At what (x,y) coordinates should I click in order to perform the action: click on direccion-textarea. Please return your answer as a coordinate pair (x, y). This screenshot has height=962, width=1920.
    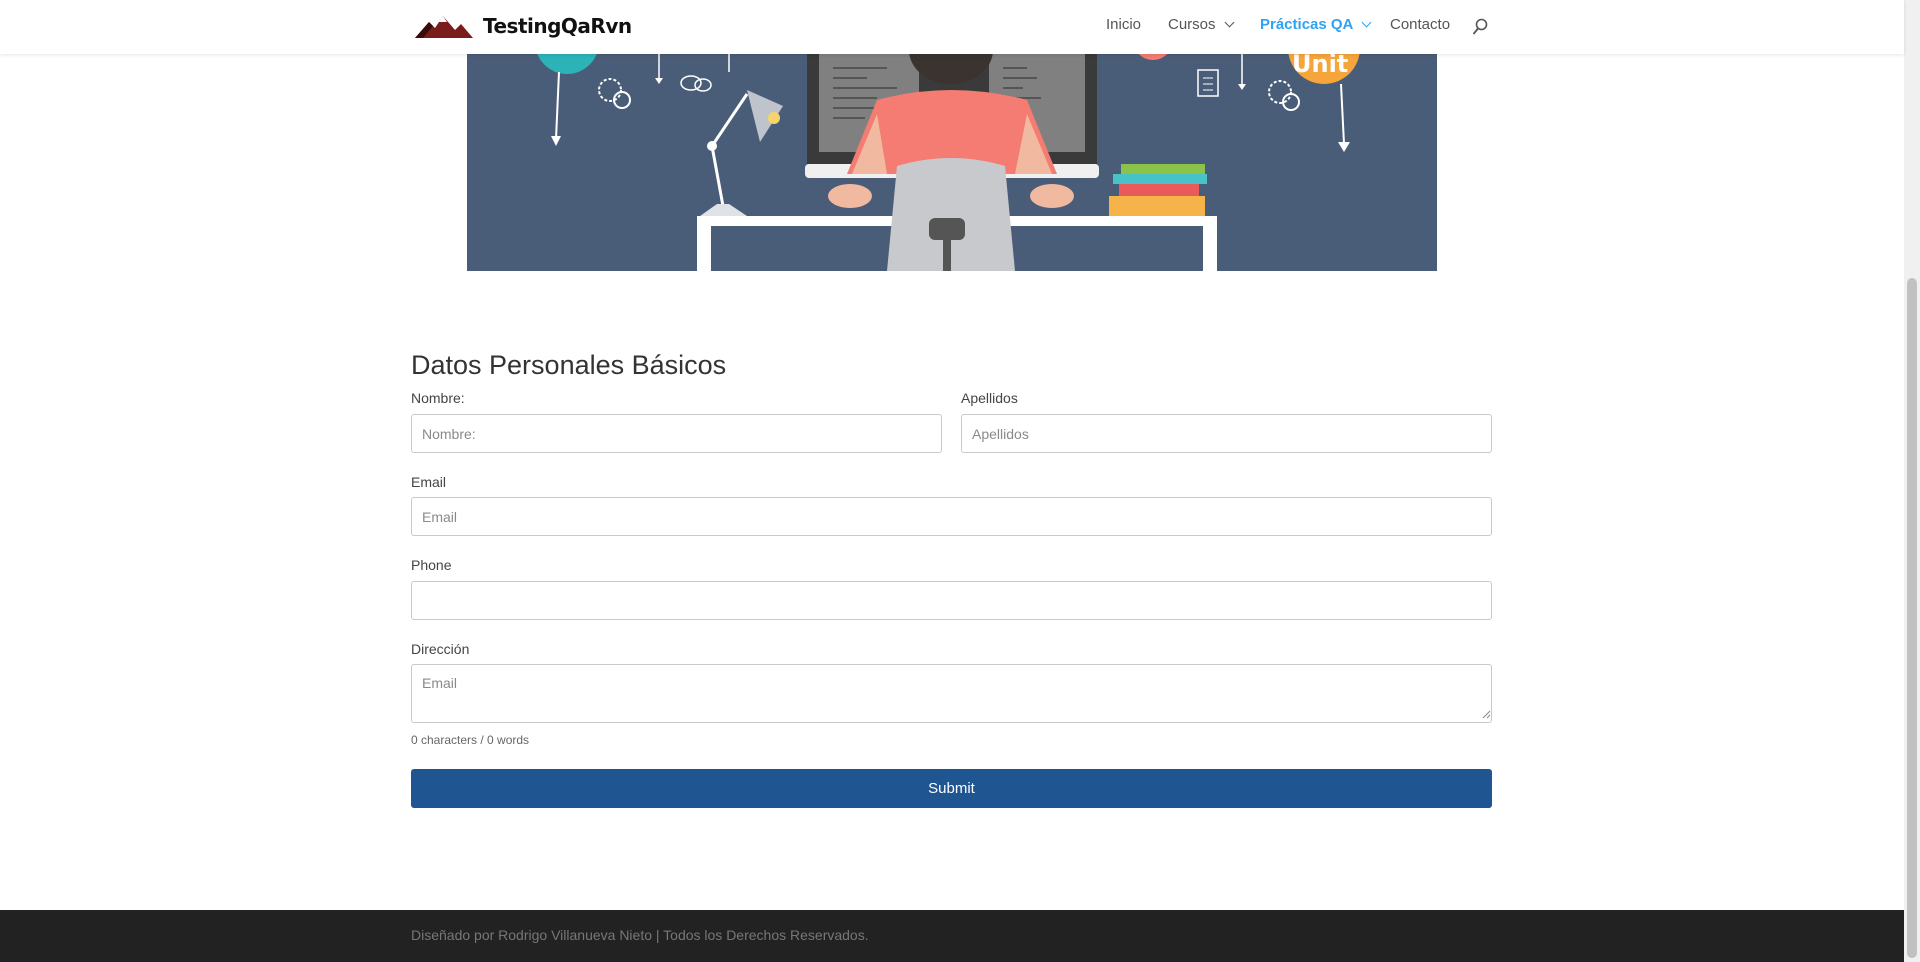
    Looking at the image, I should click on (951, 693).